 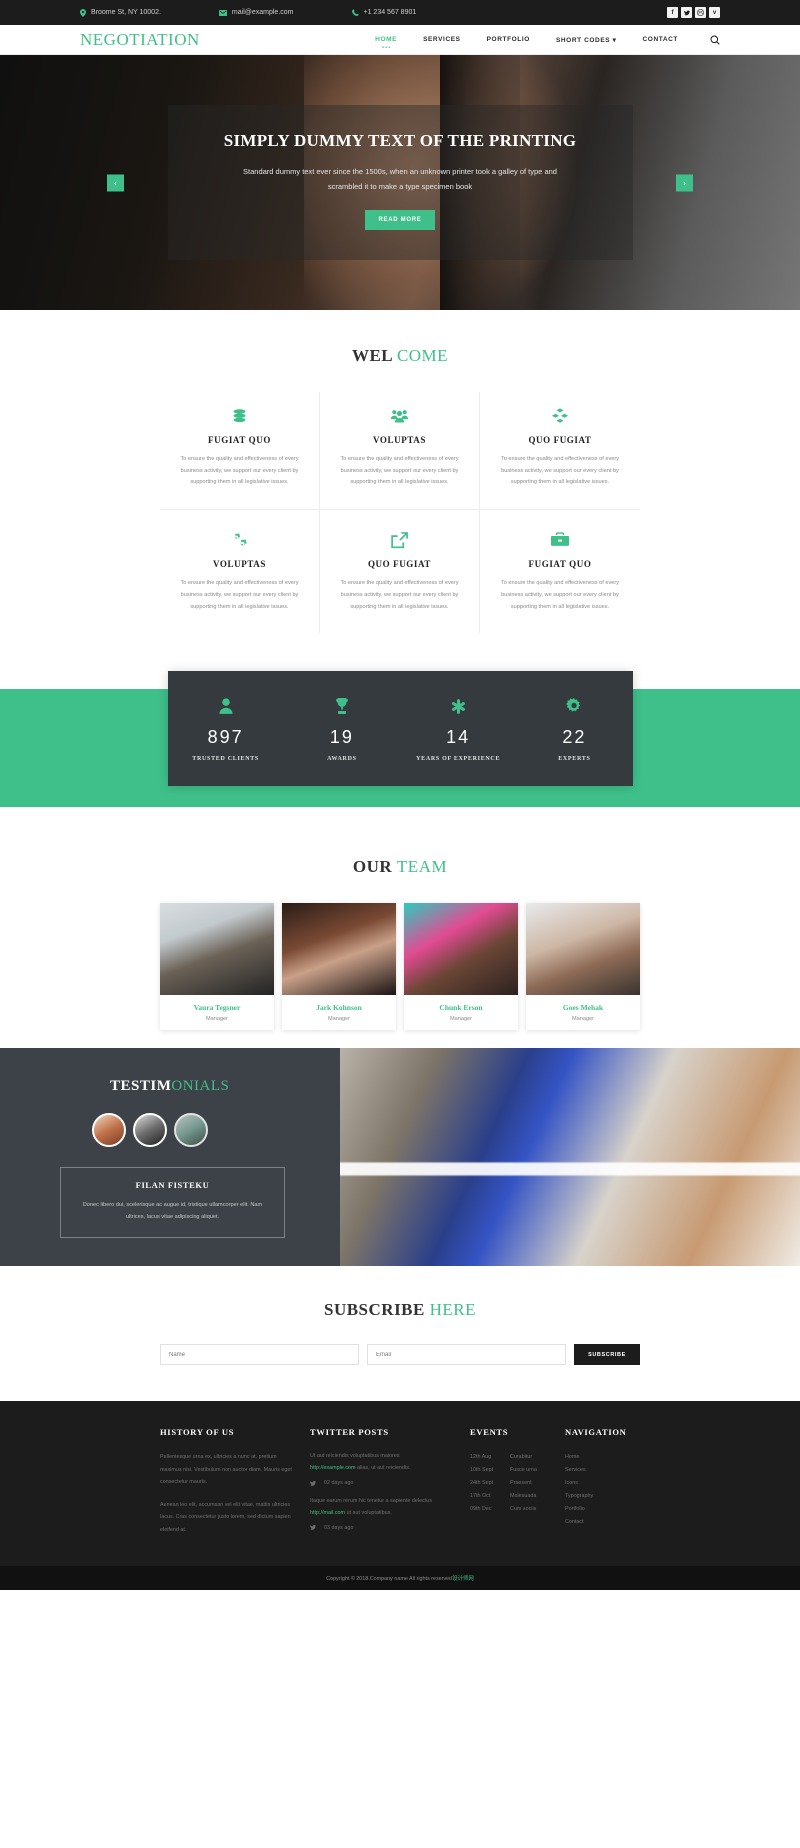 I want to click on footer-nav-item-contact: Contact, so click(x=602, y=1522).